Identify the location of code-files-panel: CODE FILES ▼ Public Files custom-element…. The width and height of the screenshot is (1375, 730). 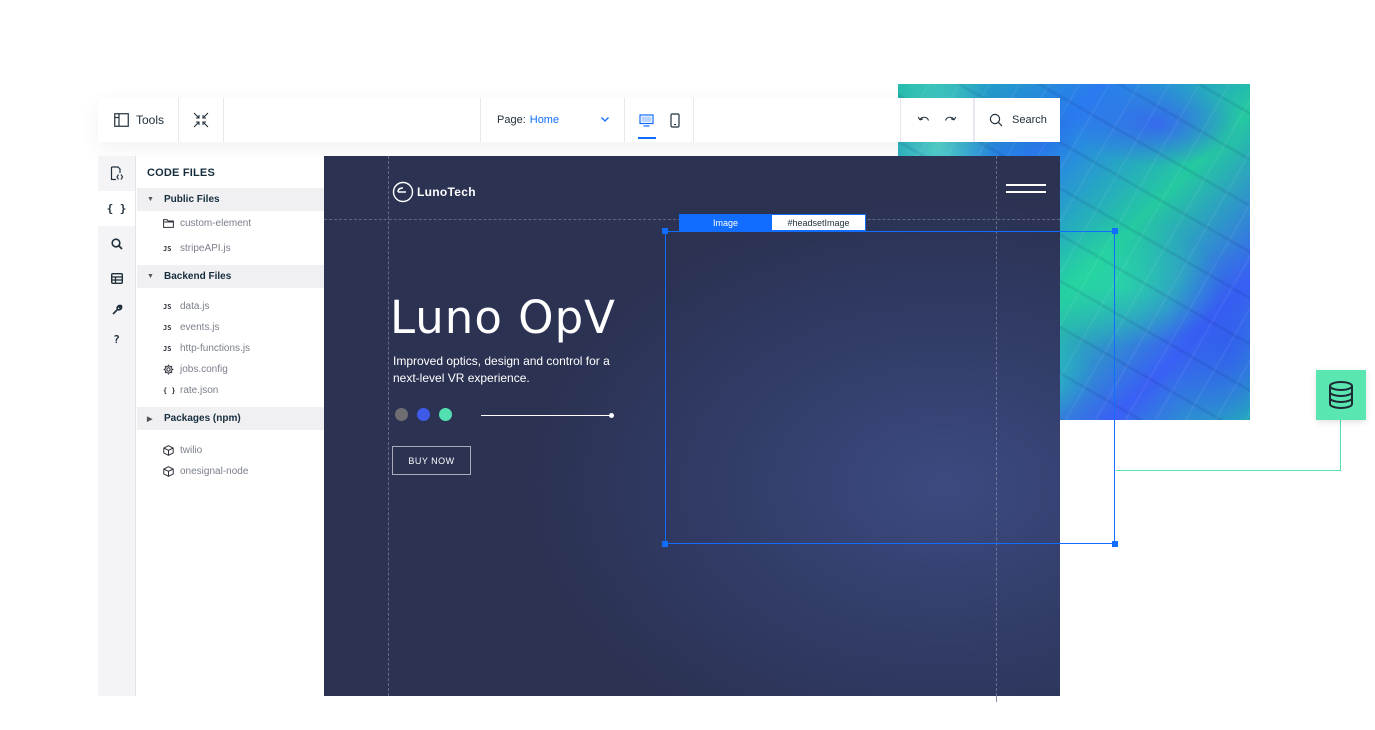
(230, 426).